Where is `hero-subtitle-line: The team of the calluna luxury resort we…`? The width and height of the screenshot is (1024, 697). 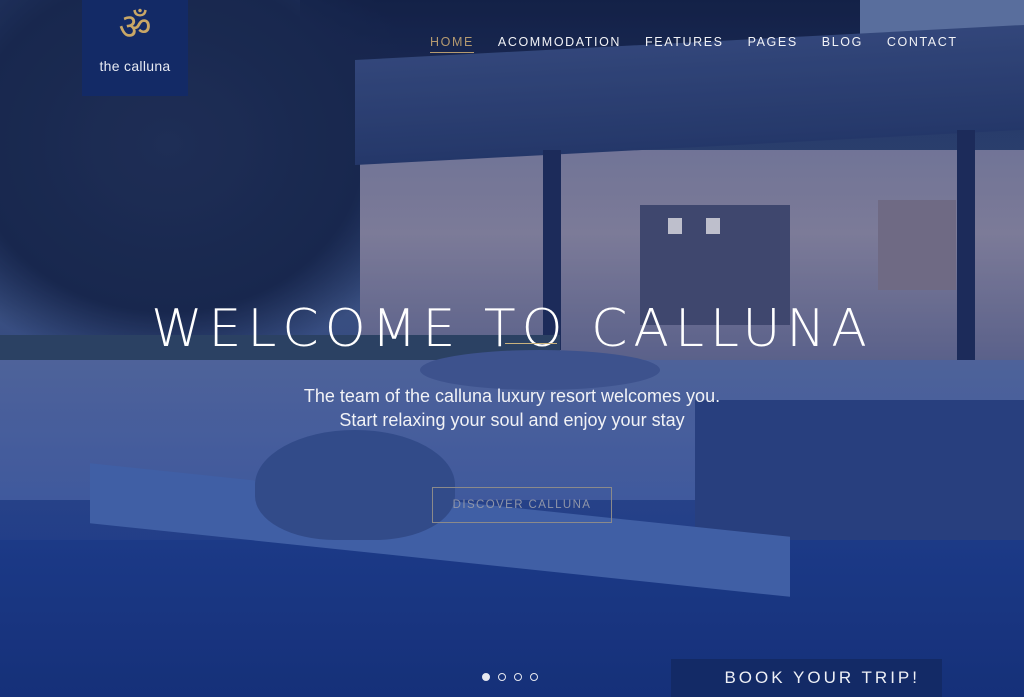 hero-subtitle-line: The team of the calluna luxury resort we… is located at coordinates (512, 396).